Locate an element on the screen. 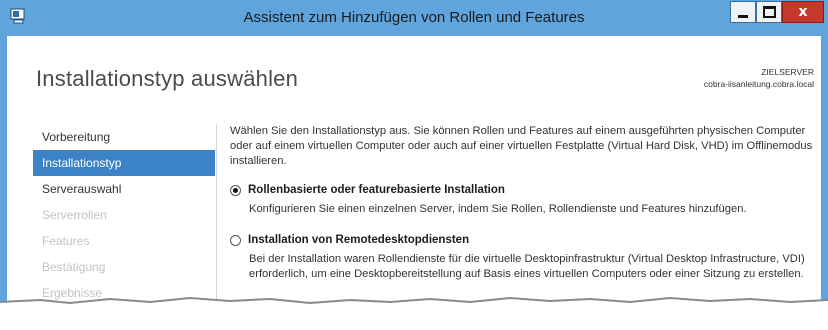 Image resolution: width=828 pixels, height=330 pixels. close-button: x is located at coordinates (803, 12).